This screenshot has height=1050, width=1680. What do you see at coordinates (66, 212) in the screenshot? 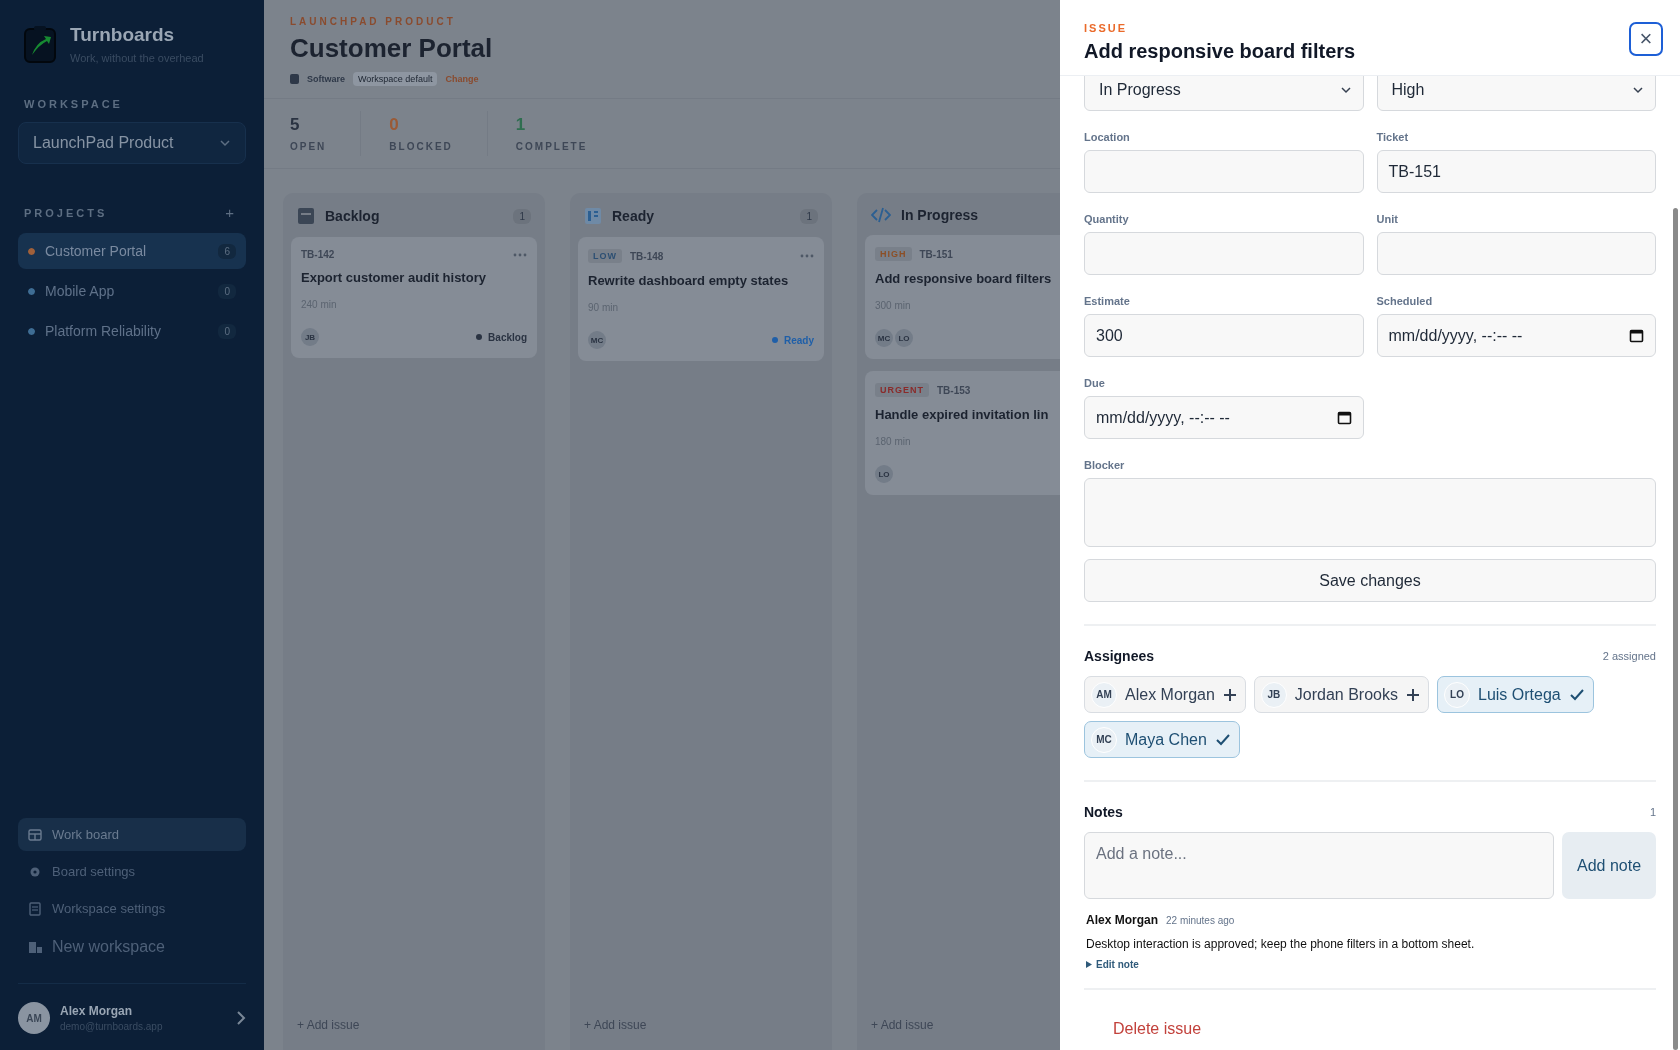
I see `section-label: PROJECTS` at bounding box center [66, 212].